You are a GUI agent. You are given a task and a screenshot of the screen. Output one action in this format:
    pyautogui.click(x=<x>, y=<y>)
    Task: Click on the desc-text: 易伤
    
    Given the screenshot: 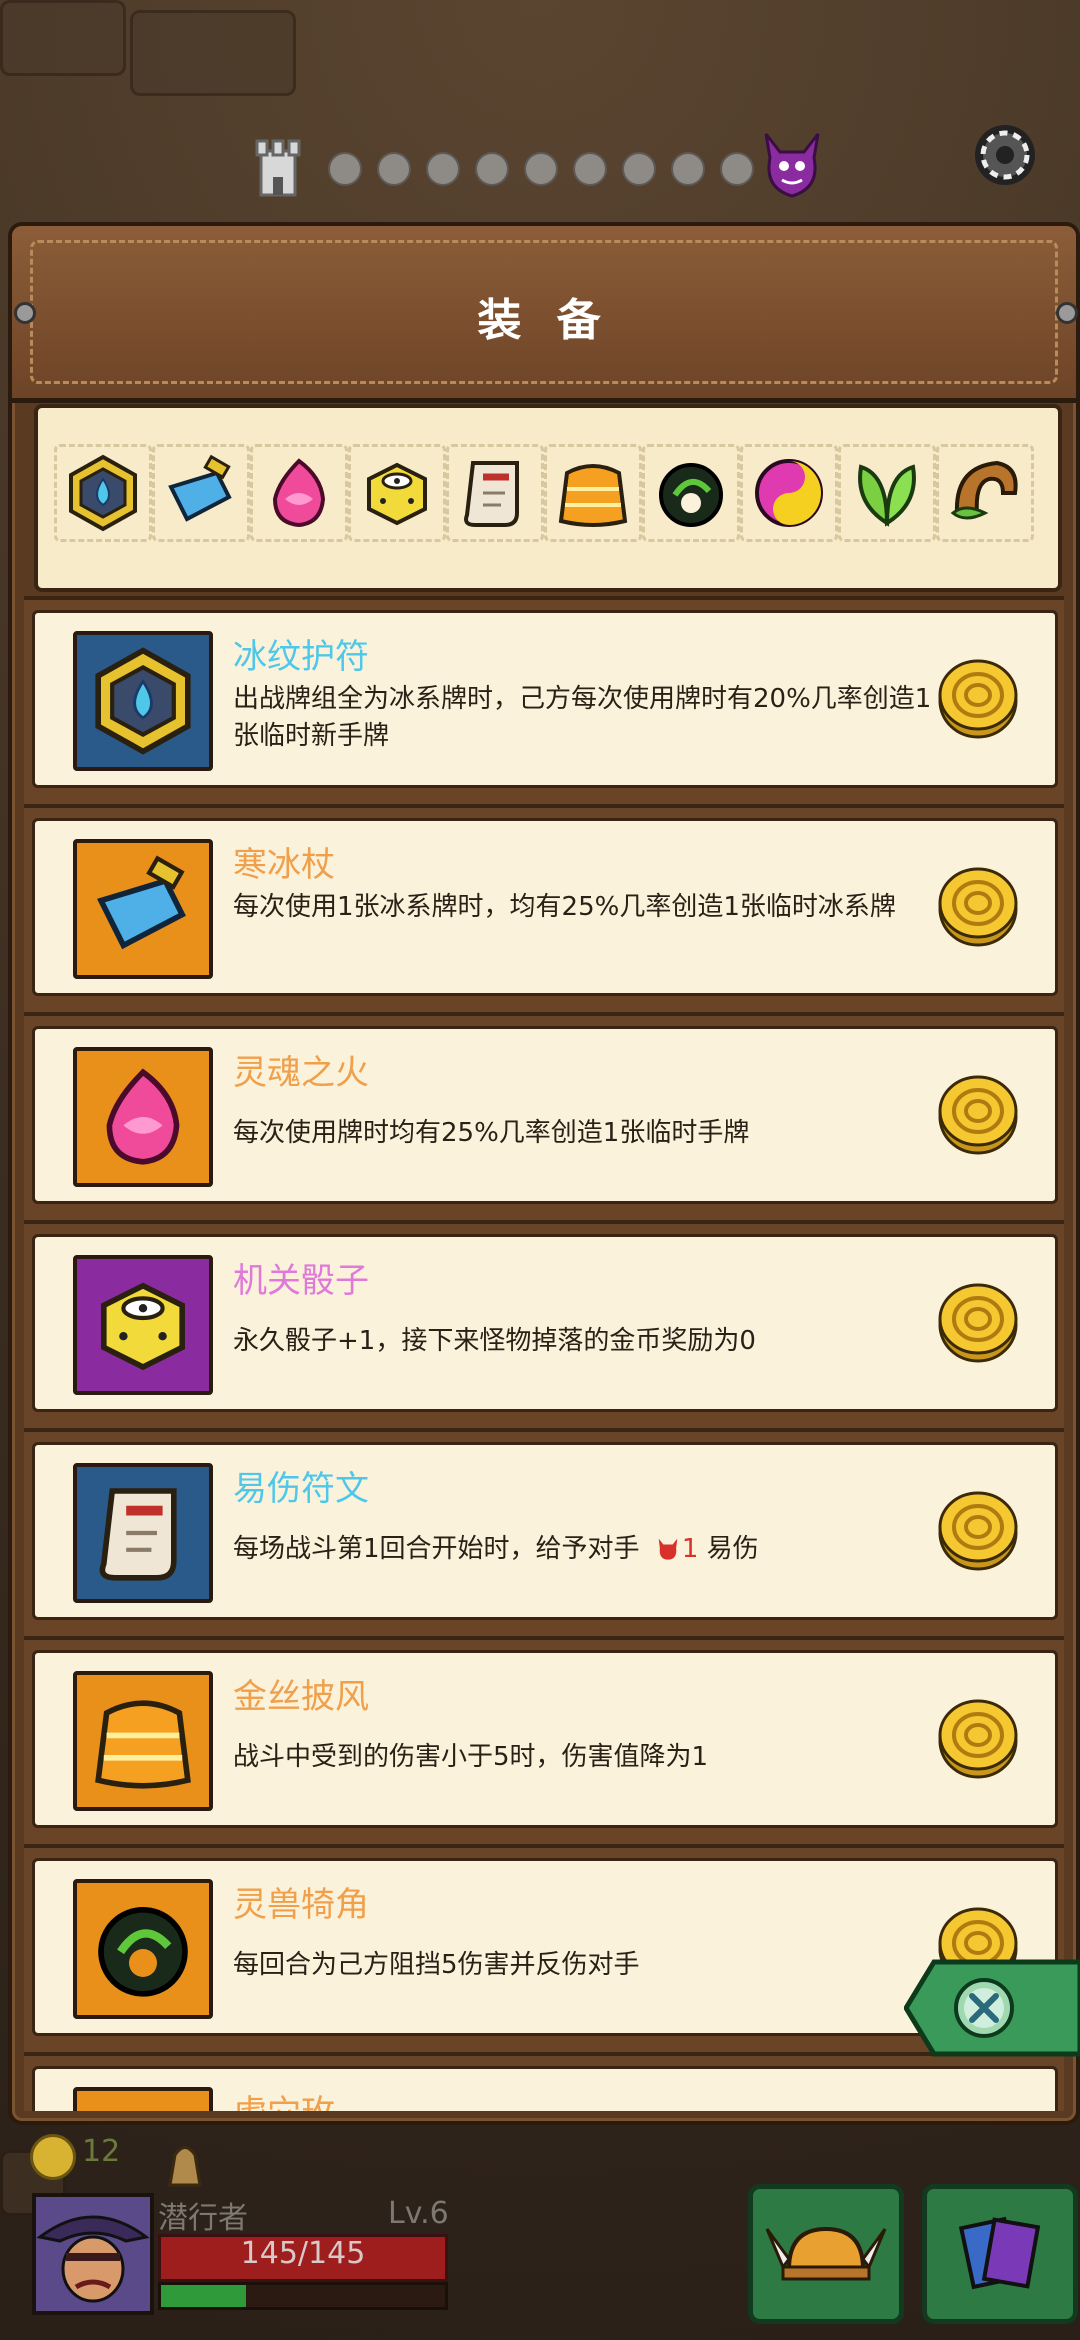 What is the action you would take?
    pyautogui.click(x=732, y=1549)
    